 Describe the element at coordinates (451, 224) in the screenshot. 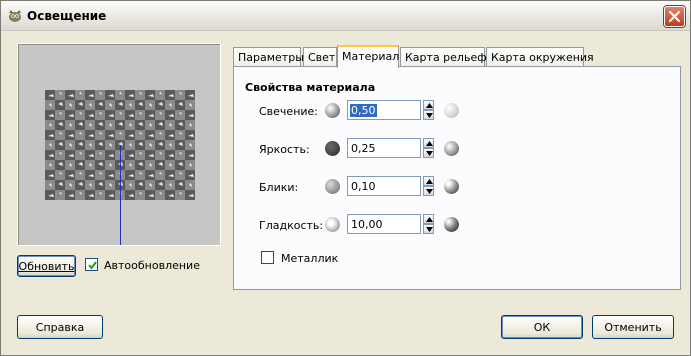

I see `sphere-smooth-icon` at that location.